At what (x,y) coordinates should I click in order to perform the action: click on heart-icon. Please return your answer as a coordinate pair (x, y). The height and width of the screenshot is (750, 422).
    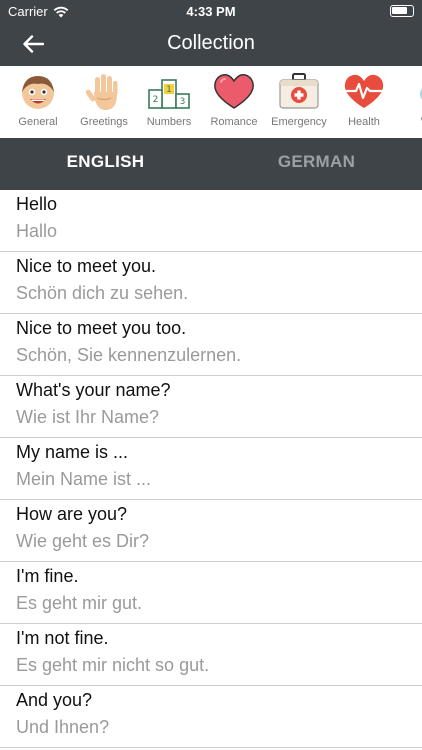
    Looking at the image, I should click on (234, 91).